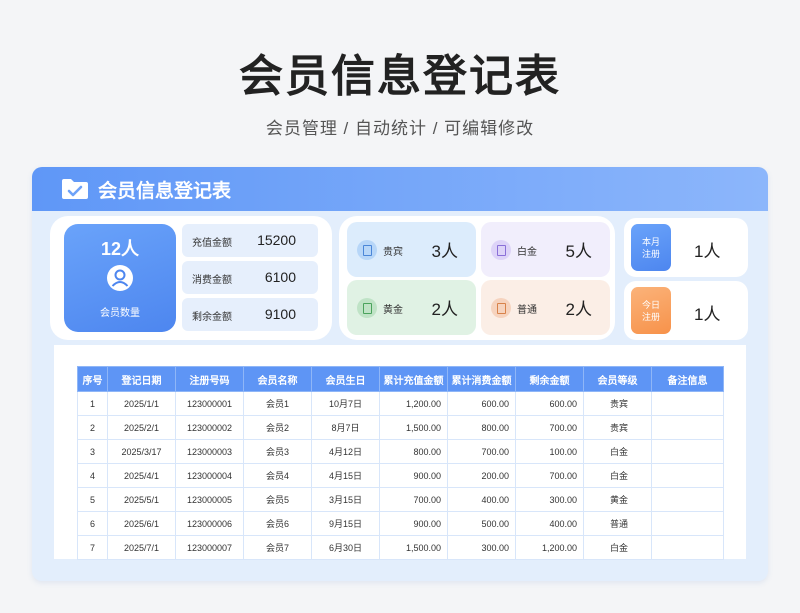  I want to click on table-cell: 200.00, so click(481, 475).